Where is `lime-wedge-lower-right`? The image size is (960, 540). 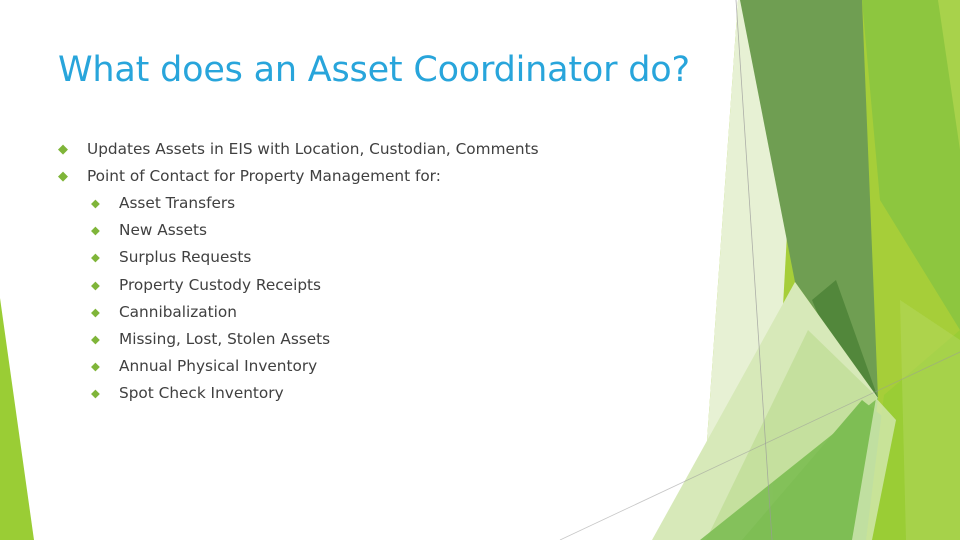 lime-wedge-lower-right is located at coordinates (913, 435).